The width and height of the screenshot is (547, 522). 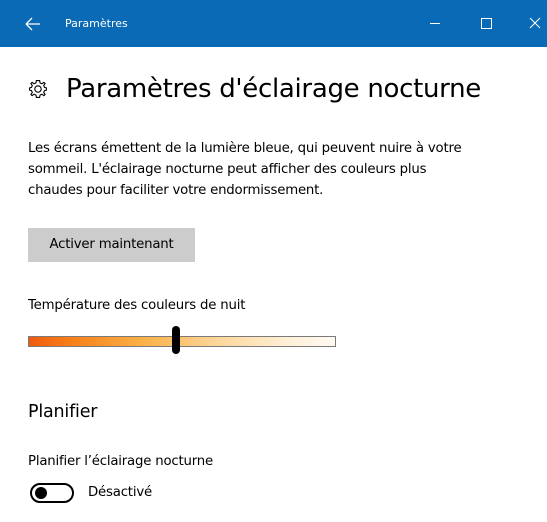 I want to click on back-arrow-icon, so click(x=32, y=24).